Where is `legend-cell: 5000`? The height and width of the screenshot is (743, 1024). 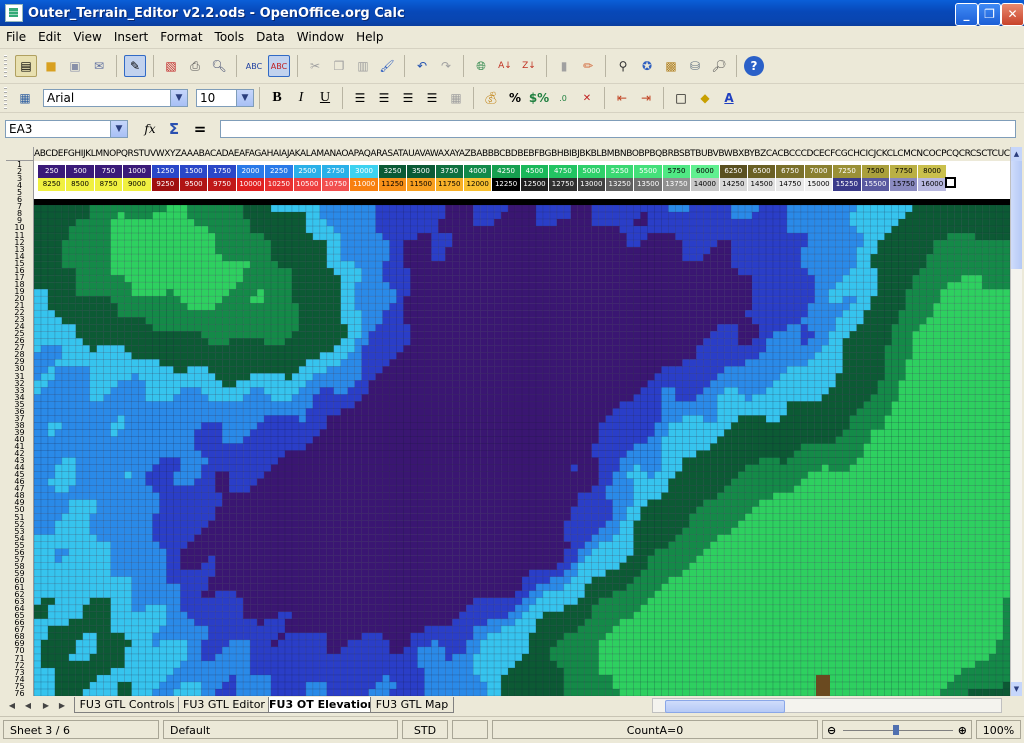 legend-cell: 5000 is located at coordinates (591, 171).